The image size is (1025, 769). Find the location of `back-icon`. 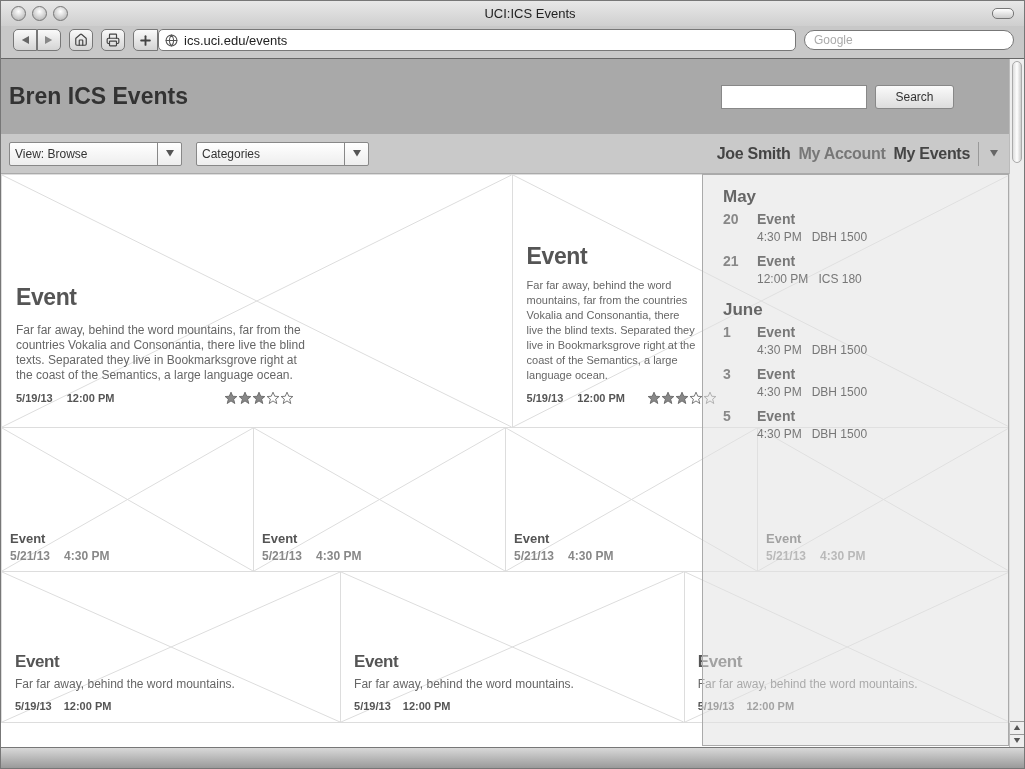

back-icon is located at coordinates (25, 40).